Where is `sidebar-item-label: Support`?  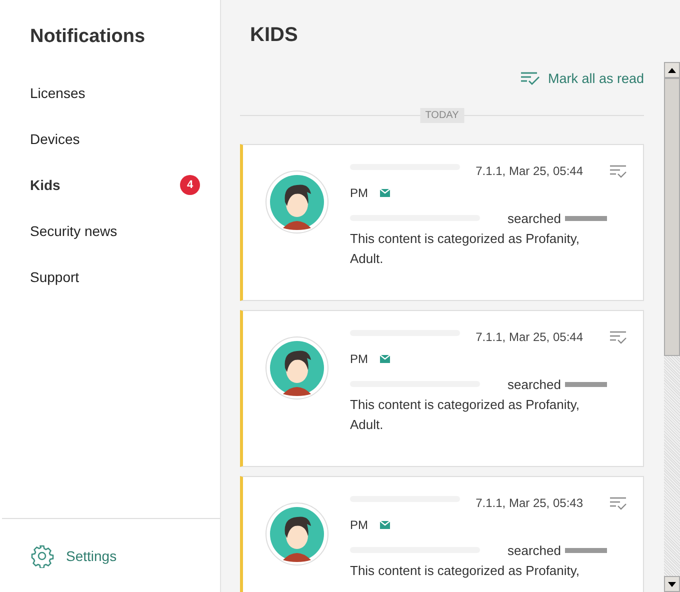 sidebar-item-label: Support is located at coordinates (55, 277).